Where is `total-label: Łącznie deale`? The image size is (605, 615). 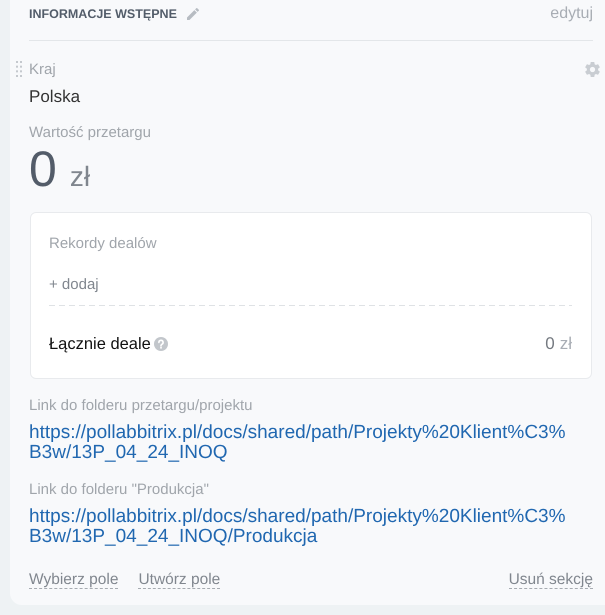
total-label: Łącznie deale is located at coordinates (100, 344).